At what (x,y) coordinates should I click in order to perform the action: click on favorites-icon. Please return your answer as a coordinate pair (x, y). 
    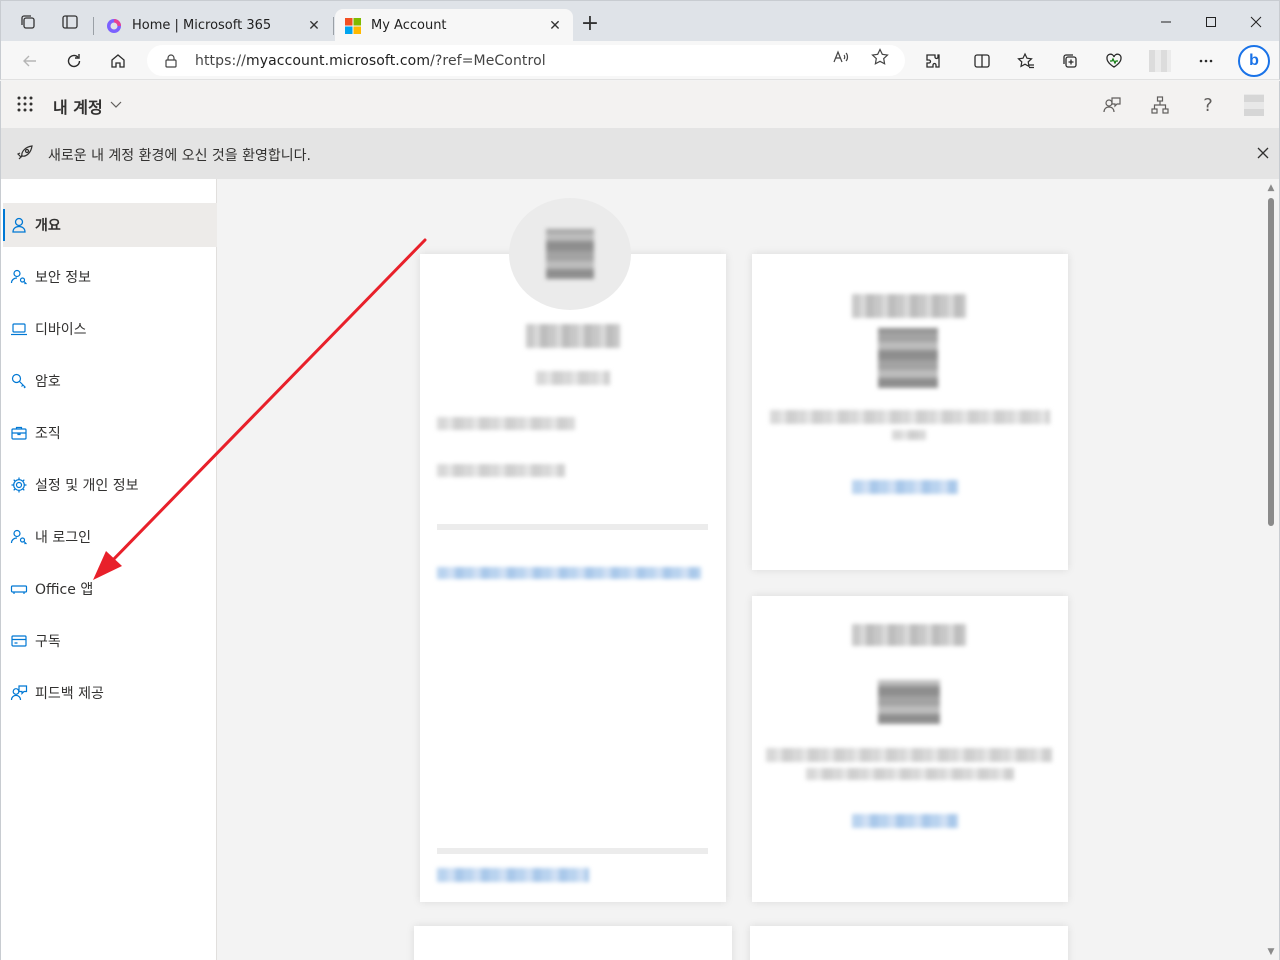
    Looking at the image, I should click on (1026, 61).